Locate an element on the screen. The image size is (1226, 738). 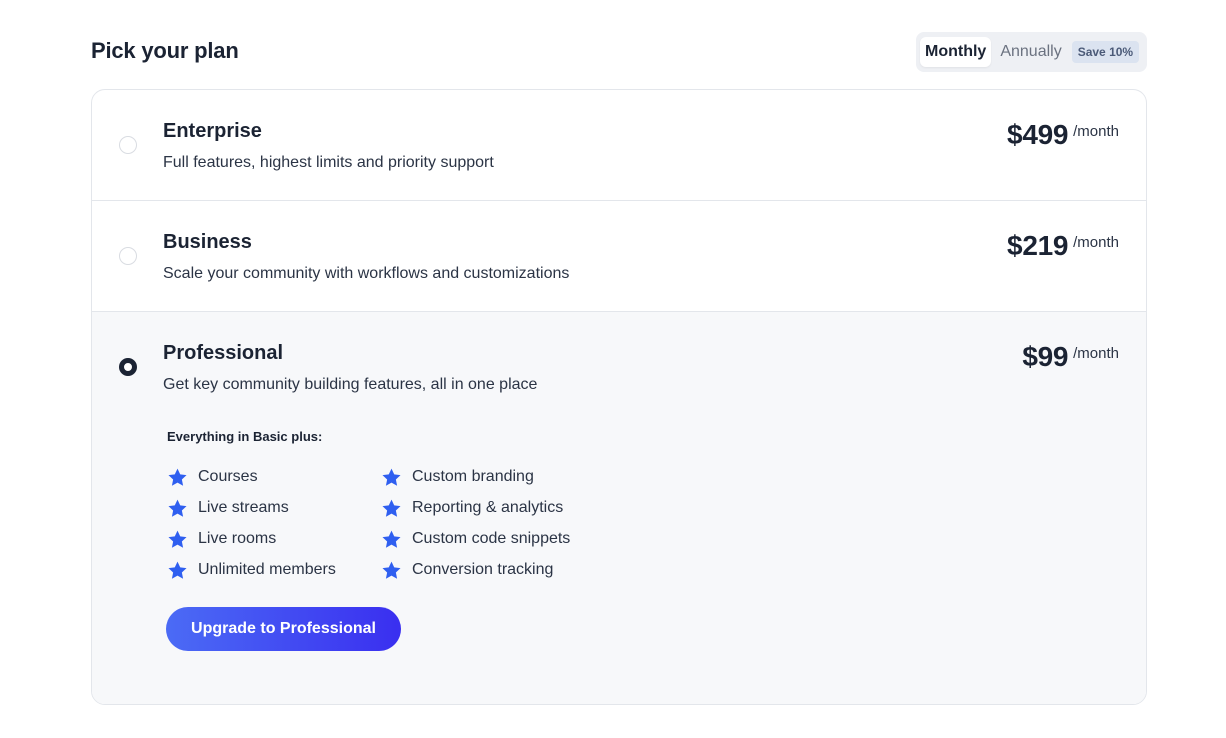
plan-name: Enterprise is located at coordinates (212, 131).